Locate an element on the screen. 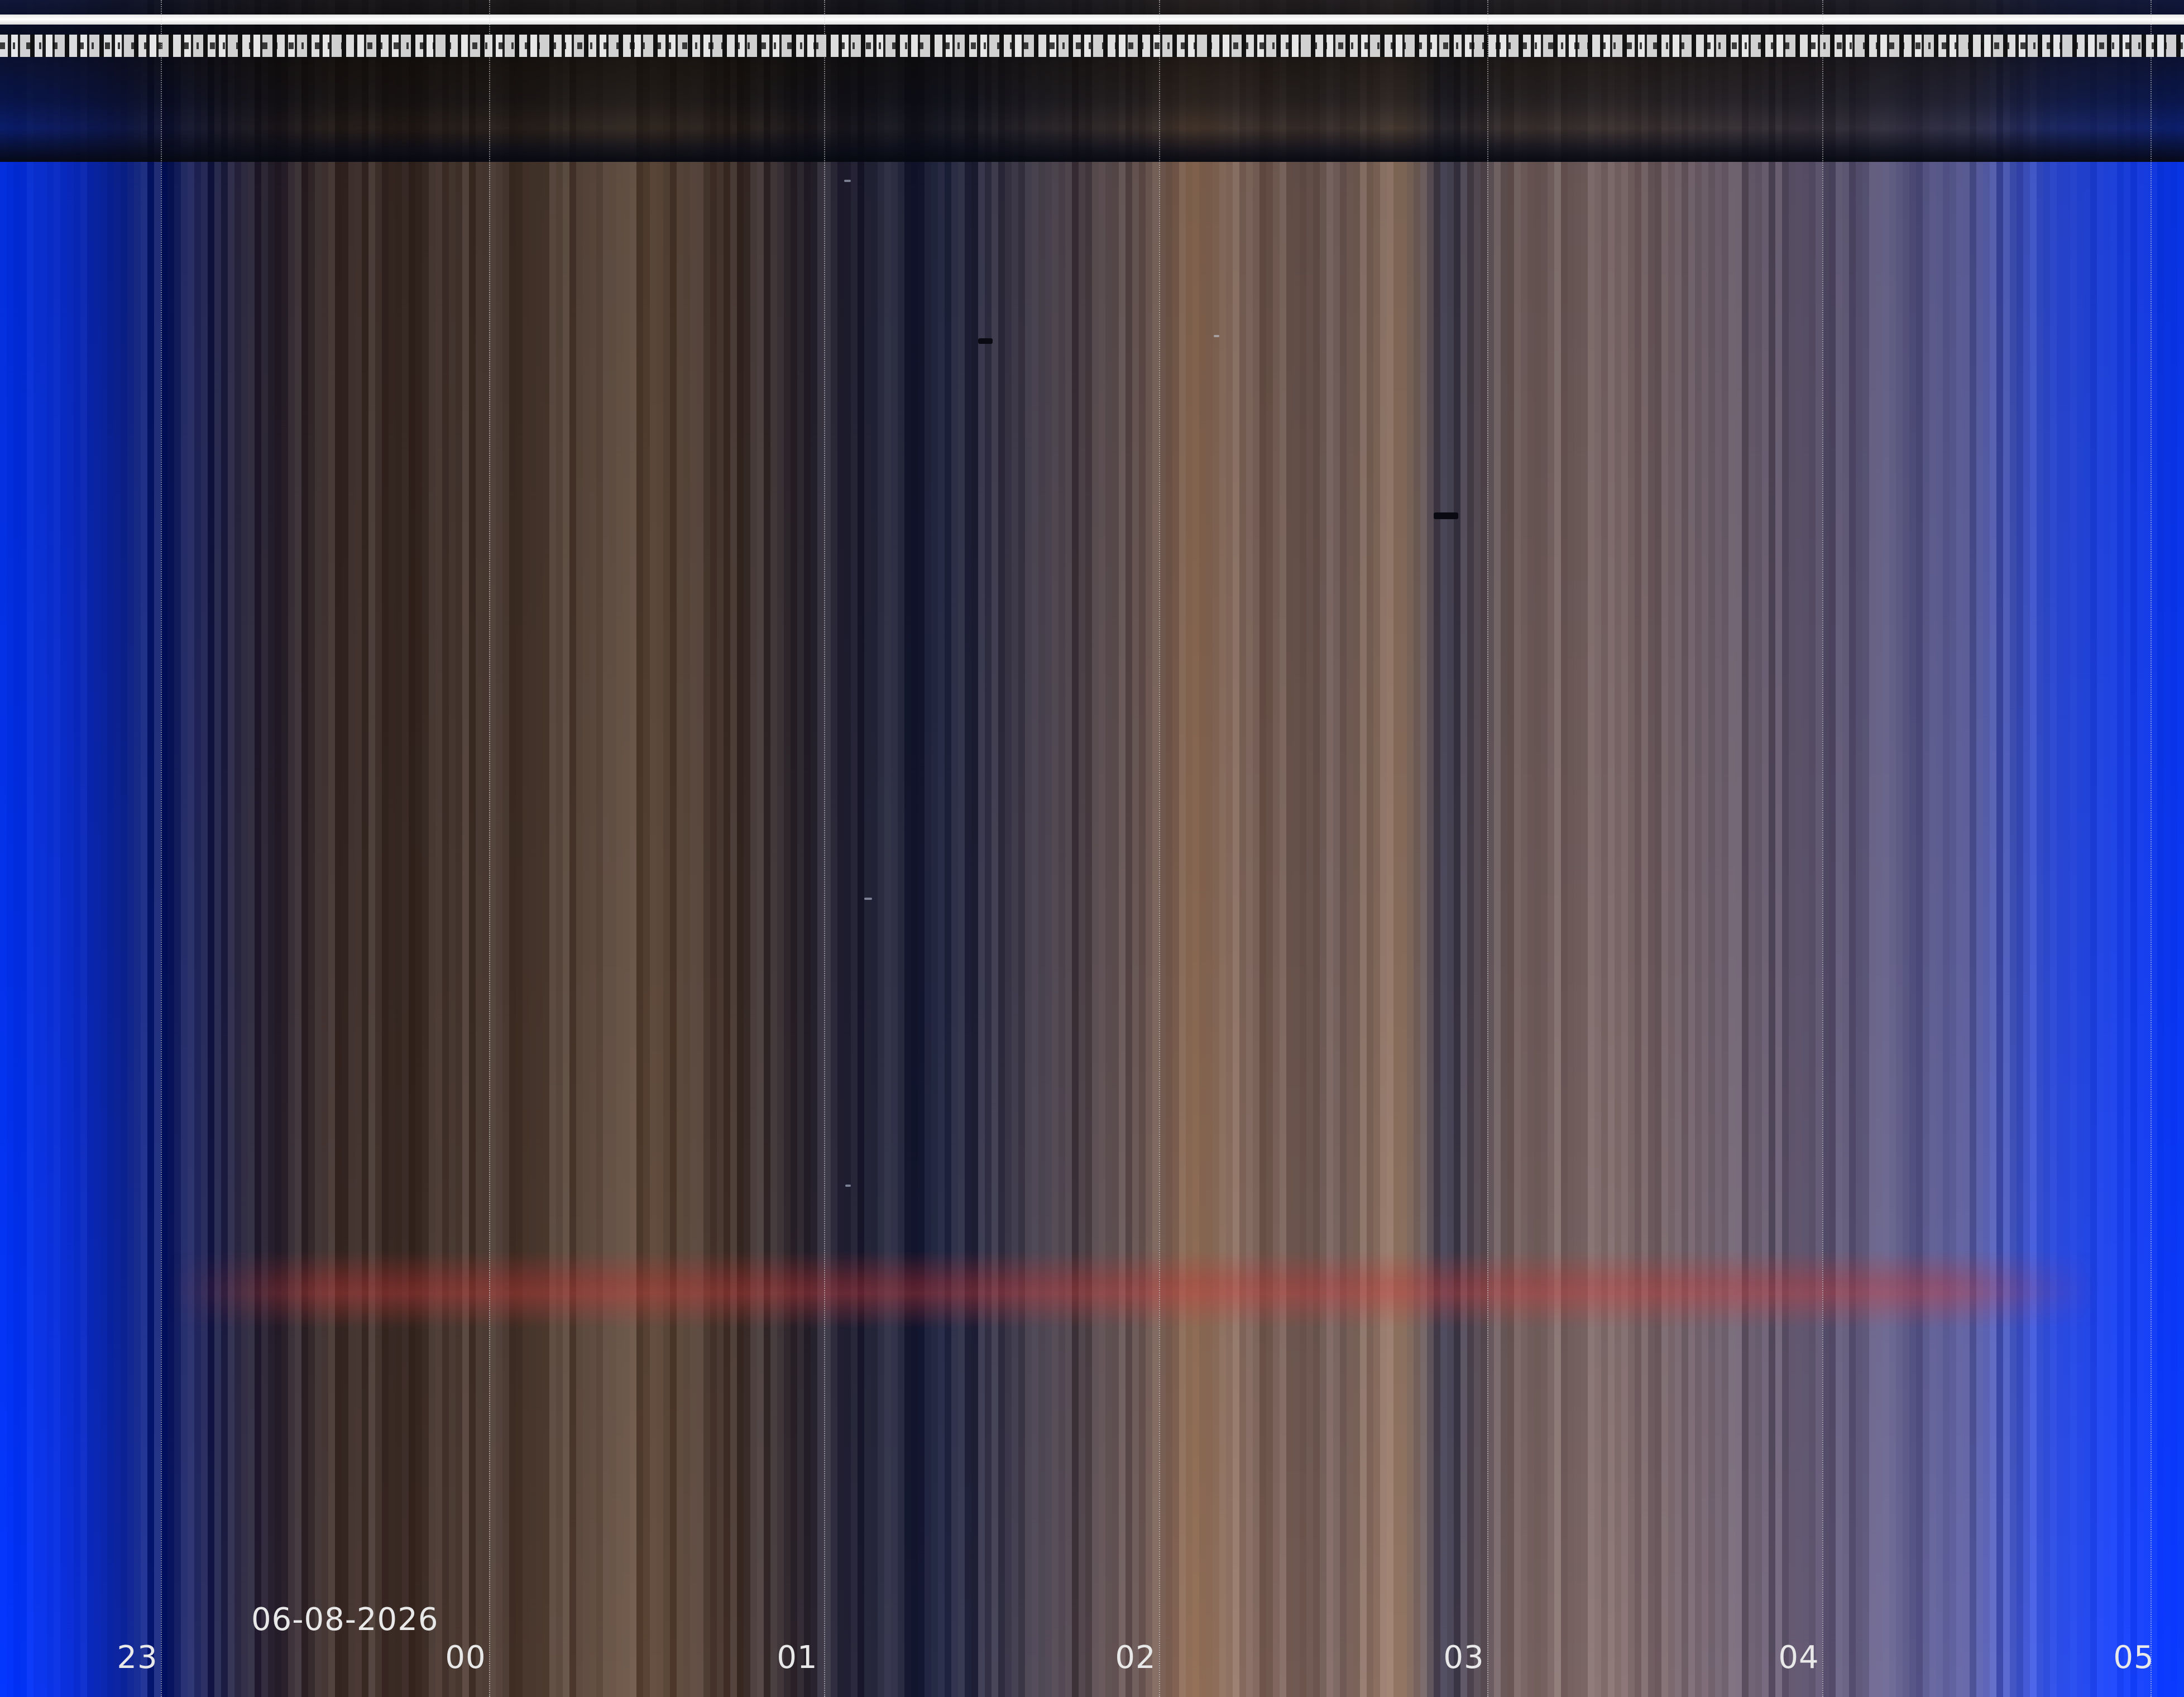 The image size is (2184, 1697). keogram-strip is located at coordinates (2180, 848).